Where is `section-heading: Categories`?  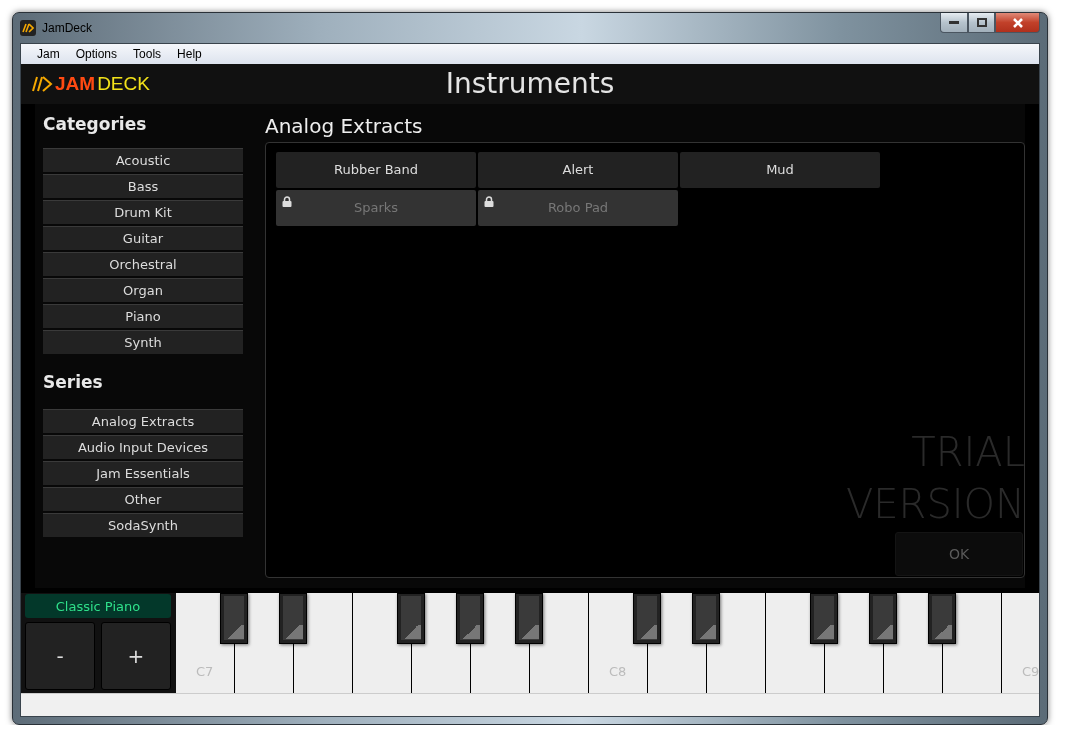
section-heading: Categories is located at coordinates (95, 123).